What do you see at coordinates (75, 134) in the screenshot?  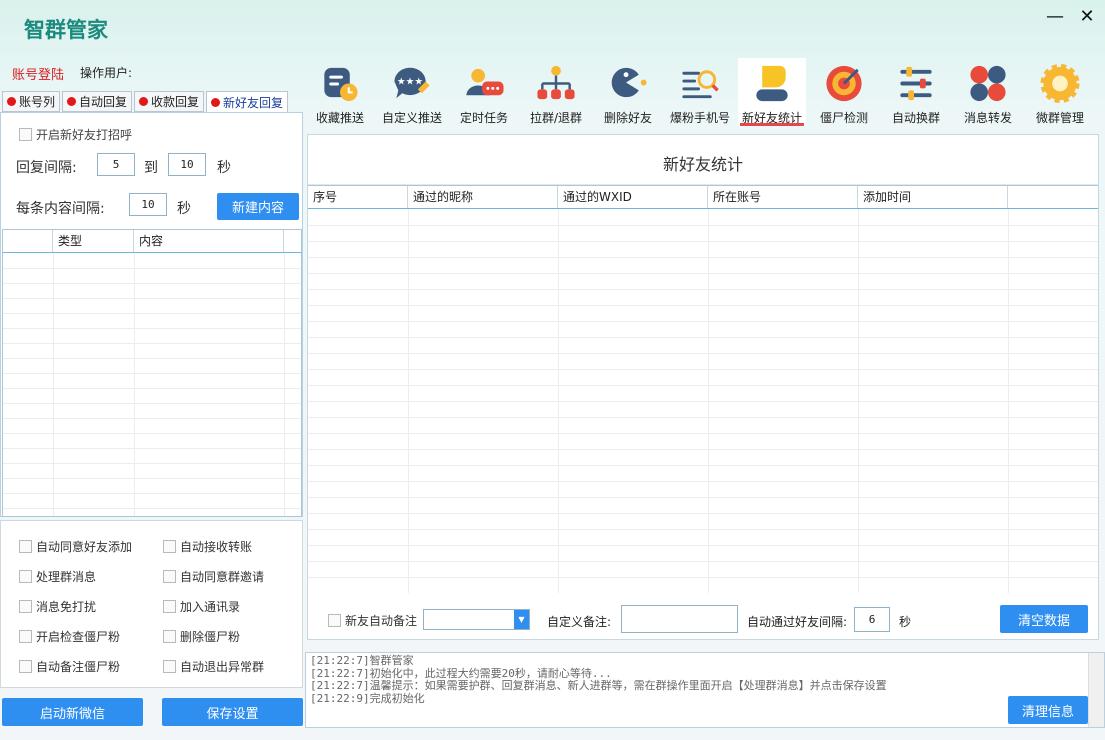 I see `enable-greet-option: 开启新好友打招呼` at bounding box center [75, 134].